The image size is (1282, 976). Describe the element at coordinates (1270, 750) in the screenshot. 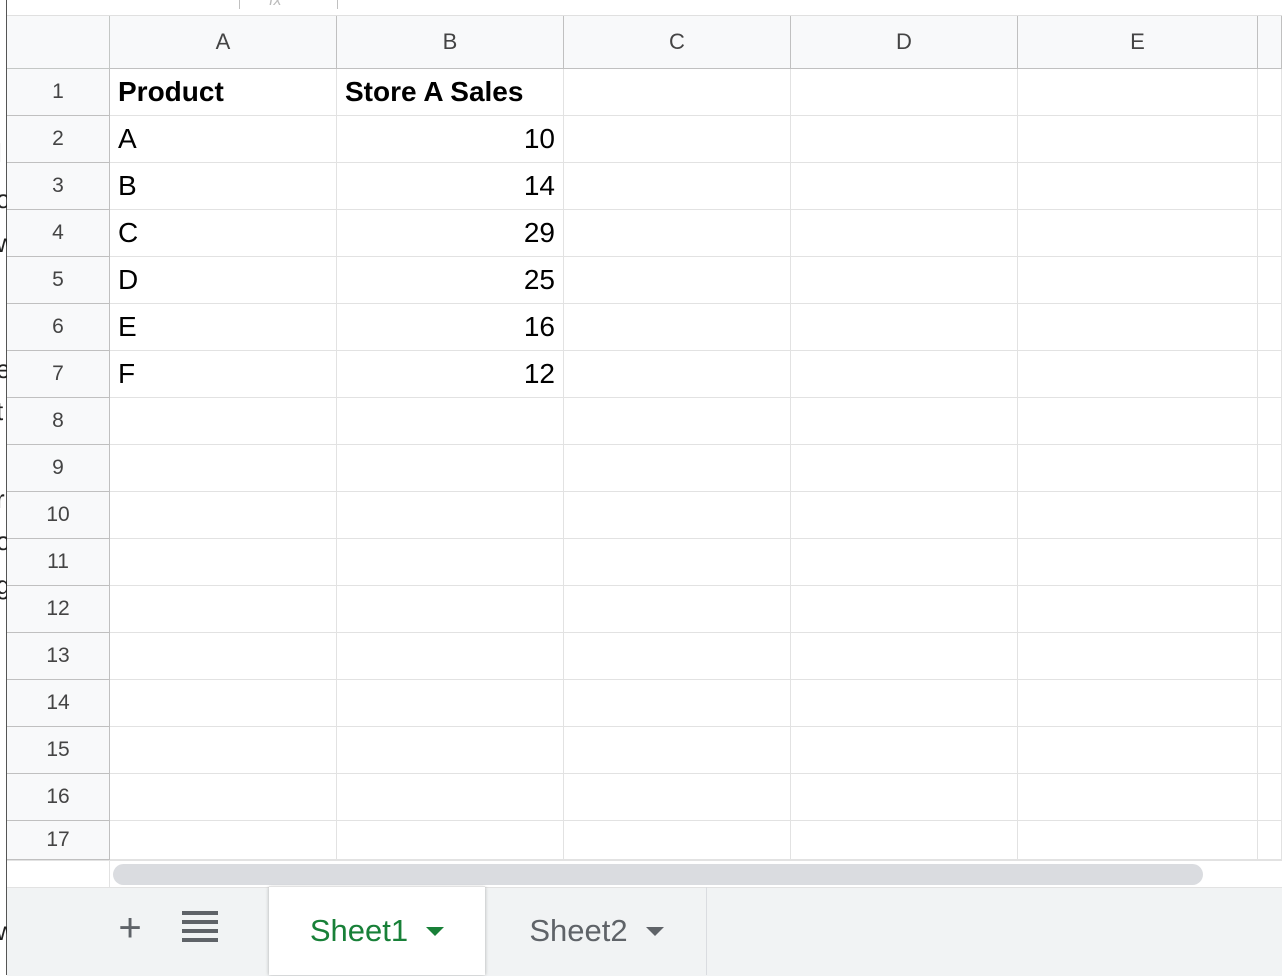

I see `cell-f15` at that location.